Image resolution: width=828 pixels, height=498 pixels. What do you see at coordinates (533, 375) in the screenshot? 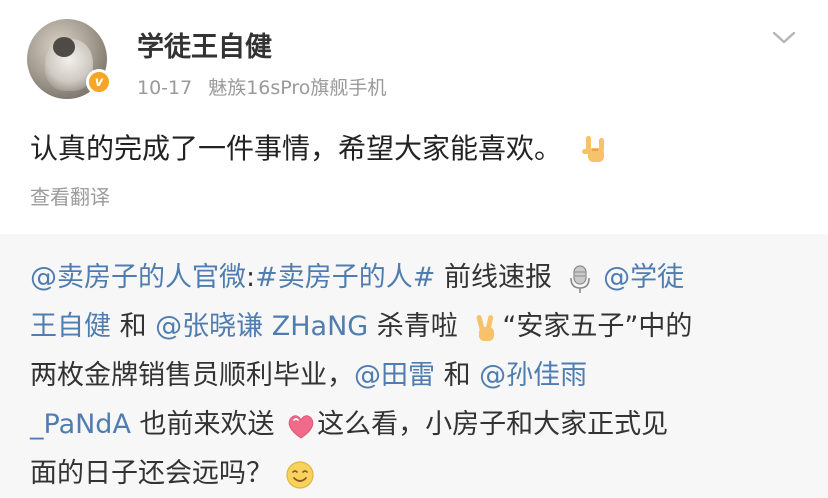
I see `mention-sun-part1: @孙佳雨` at bounding box center [533, 375].